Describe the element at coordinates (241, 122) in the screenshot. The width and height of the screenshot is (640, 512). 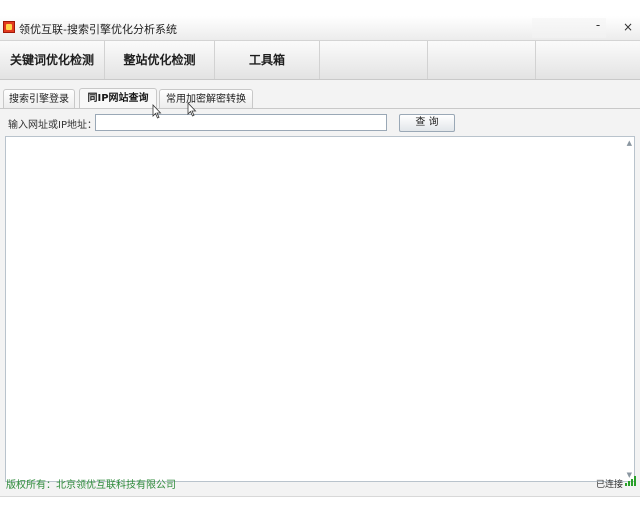
I see `url-ip-input` at that location.